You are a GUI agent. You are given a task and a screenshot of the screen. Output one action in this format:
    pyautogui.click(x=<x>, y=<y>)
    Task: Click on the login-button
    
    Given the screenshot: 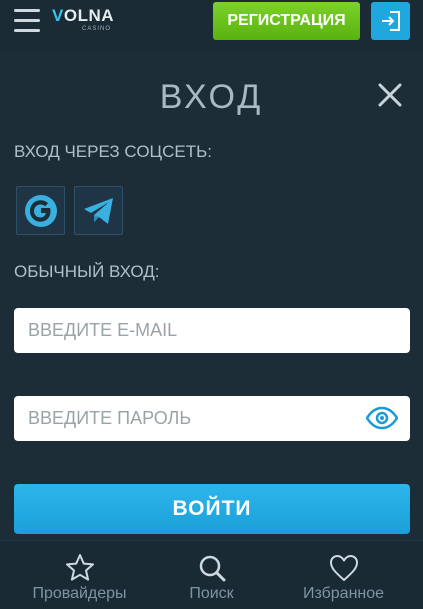 What is the action you would take?
    pyautogui.click(x=390, y=21)
    